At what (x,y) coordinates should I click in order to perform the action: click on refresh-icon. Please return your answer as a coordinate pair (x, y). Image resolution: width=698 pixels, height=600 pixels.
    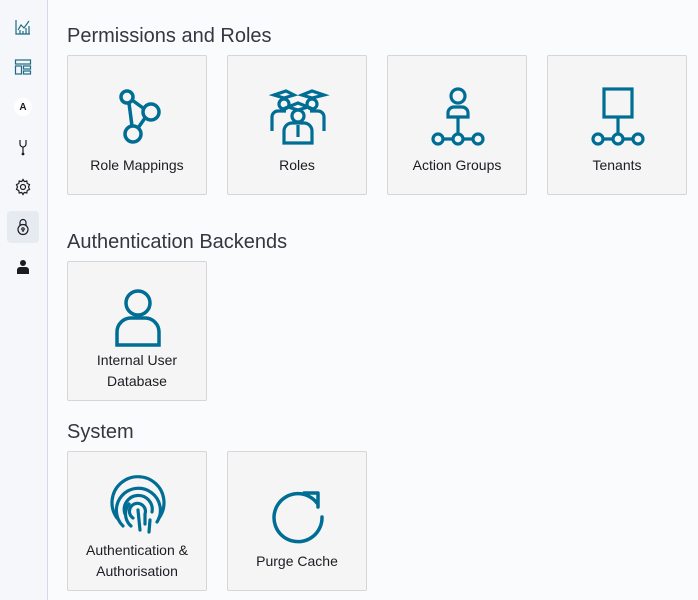
    Looking at the image, I should click on (298, 517).